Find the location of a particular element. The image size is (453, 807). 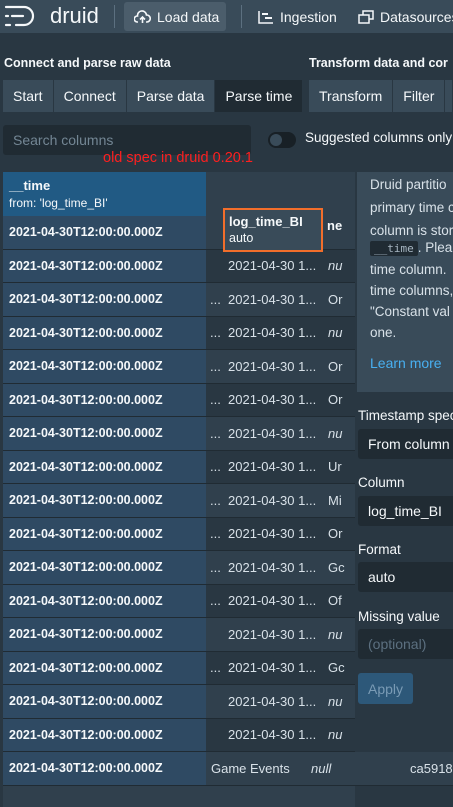

tab-transform: Transform is located at coordinates (351, 96).